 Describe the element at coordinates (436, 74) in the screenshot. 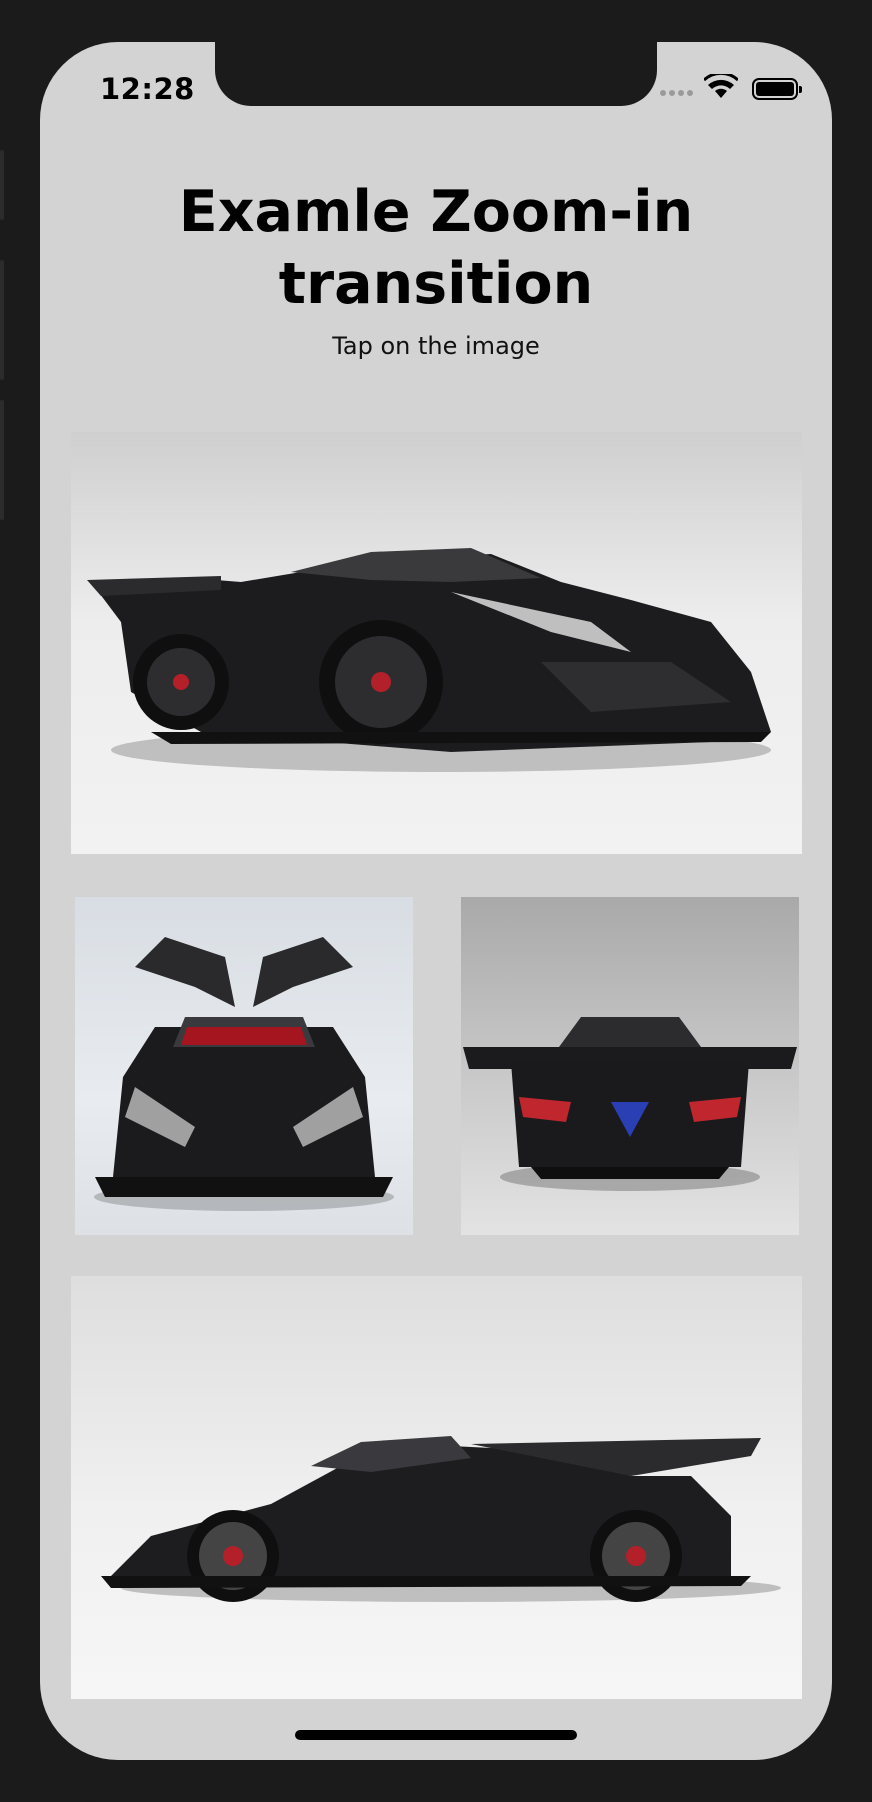

I see `notch` at that location.